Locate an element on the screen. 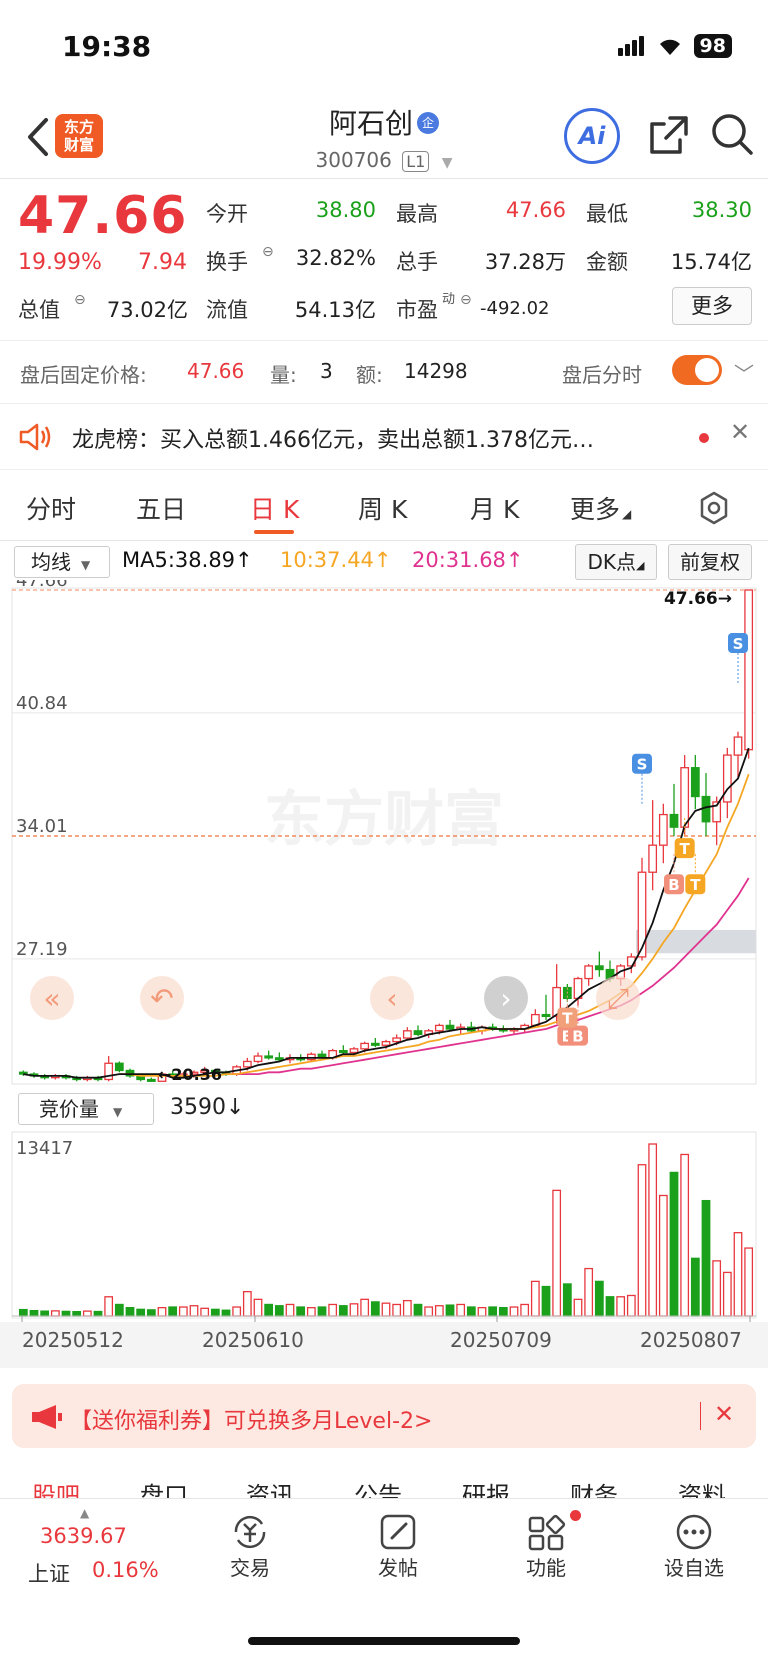  y-tick-label: 40.84 is located at coordinates (42, 703).